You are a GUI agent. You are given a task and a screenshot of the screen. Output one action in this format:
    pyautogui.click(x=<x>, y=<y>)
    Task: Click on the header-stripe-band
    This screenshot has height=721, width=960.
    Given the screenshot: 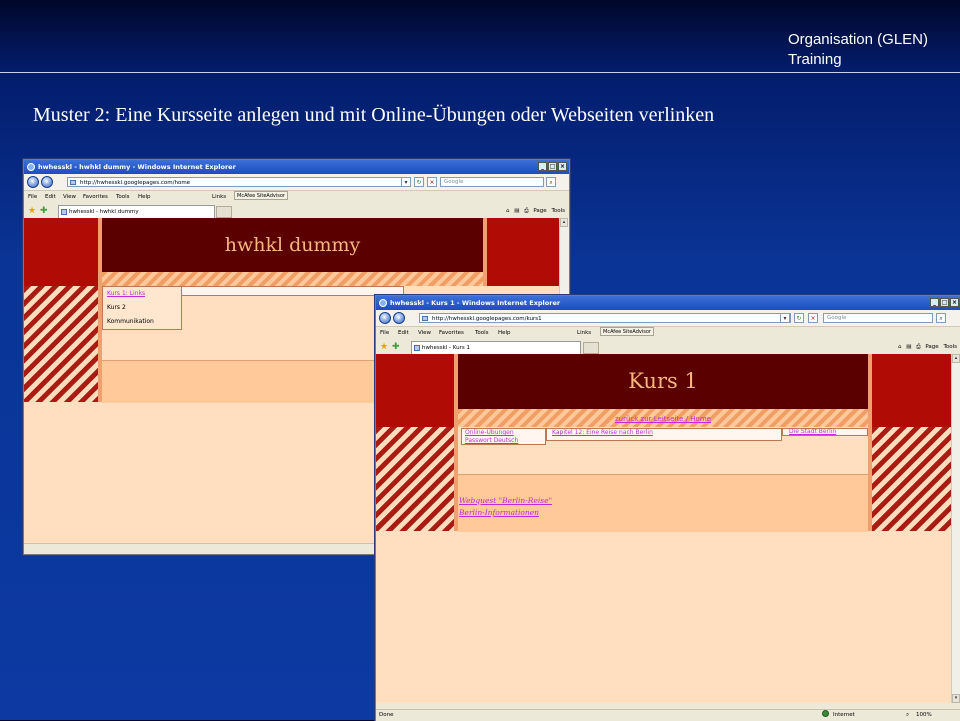 What is the action you would take?
    pyautogui.click(x=292, y=279)
    